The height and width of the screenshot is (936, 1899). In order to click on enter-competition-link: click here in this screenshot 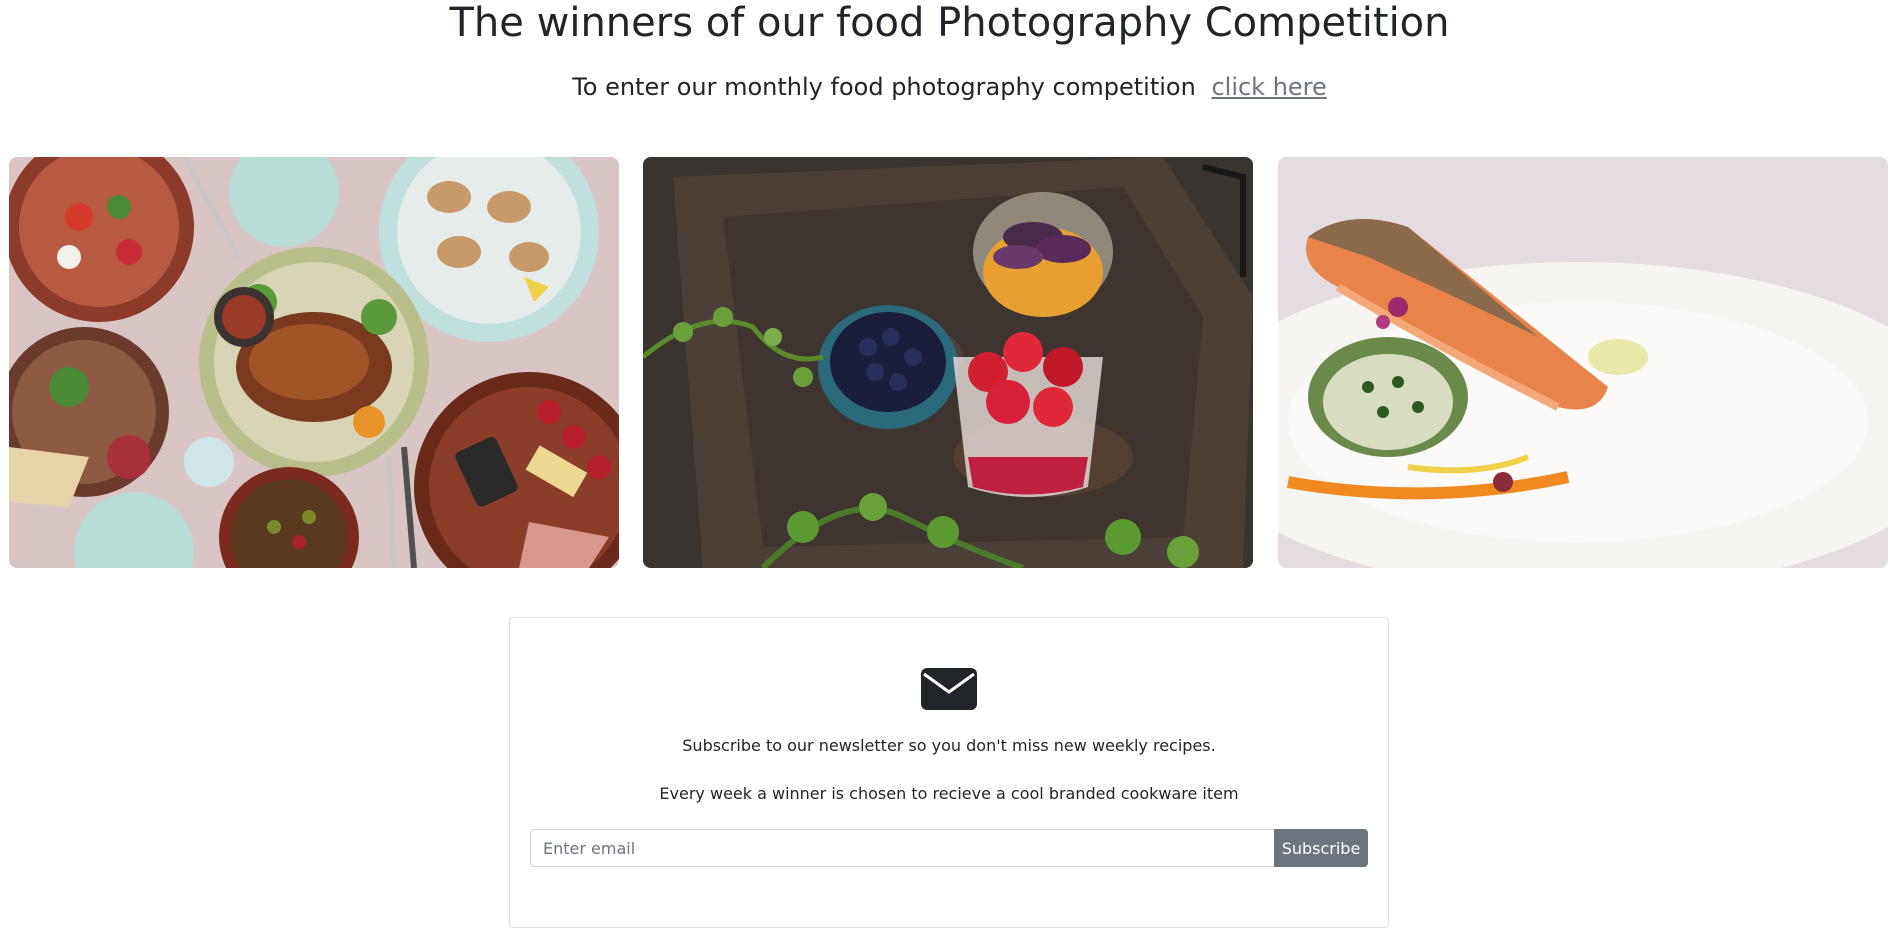, I will do `click(1268, 87)`.